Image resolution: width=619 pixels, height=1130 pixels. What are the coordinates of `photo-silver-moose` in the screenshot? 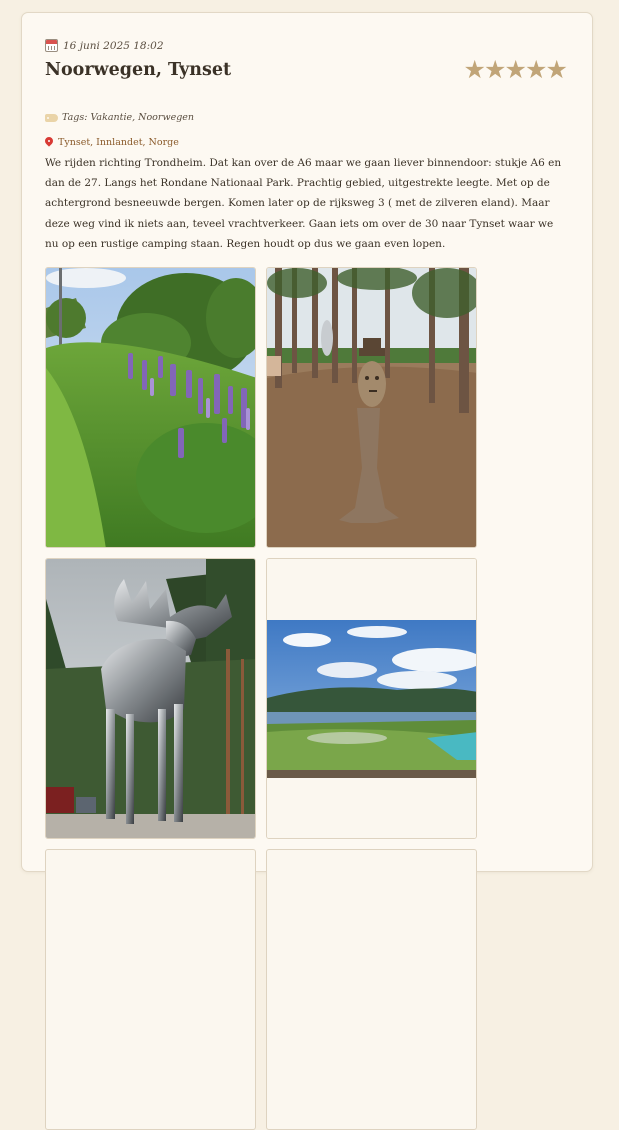 It's located at (150, 698).